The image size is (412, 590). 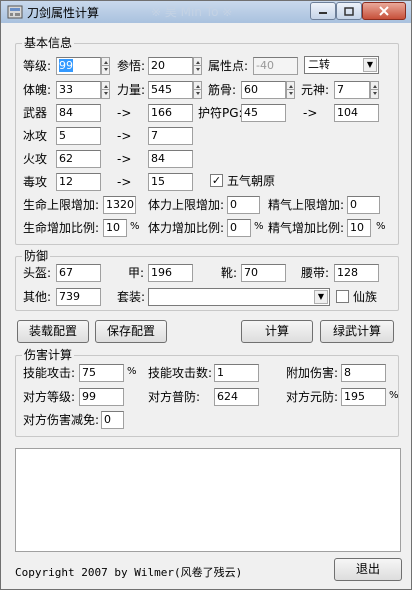 What do you see at coordinates (61, 228) in the screenshot?
I see `hp-pct-label: 生命增加比例:` at bounding box center [61, 228].